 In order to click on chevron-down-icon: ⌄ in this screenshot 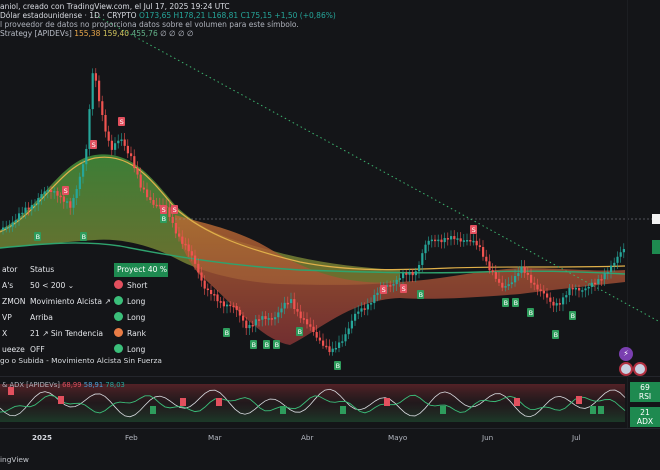, I will do `click(71, 285)`.